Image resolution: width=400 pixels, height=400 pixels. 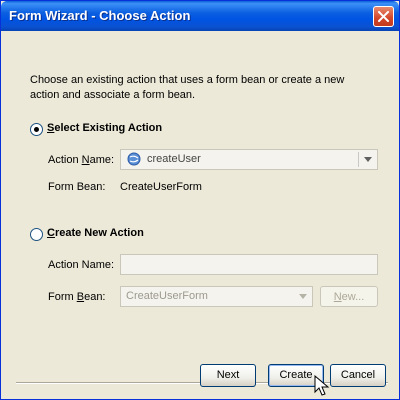 What do you see at coordinates (77, 297) in the screenshot?
I see `new-form-bean-label: Form Bean:` at bounding box center [77, 297].